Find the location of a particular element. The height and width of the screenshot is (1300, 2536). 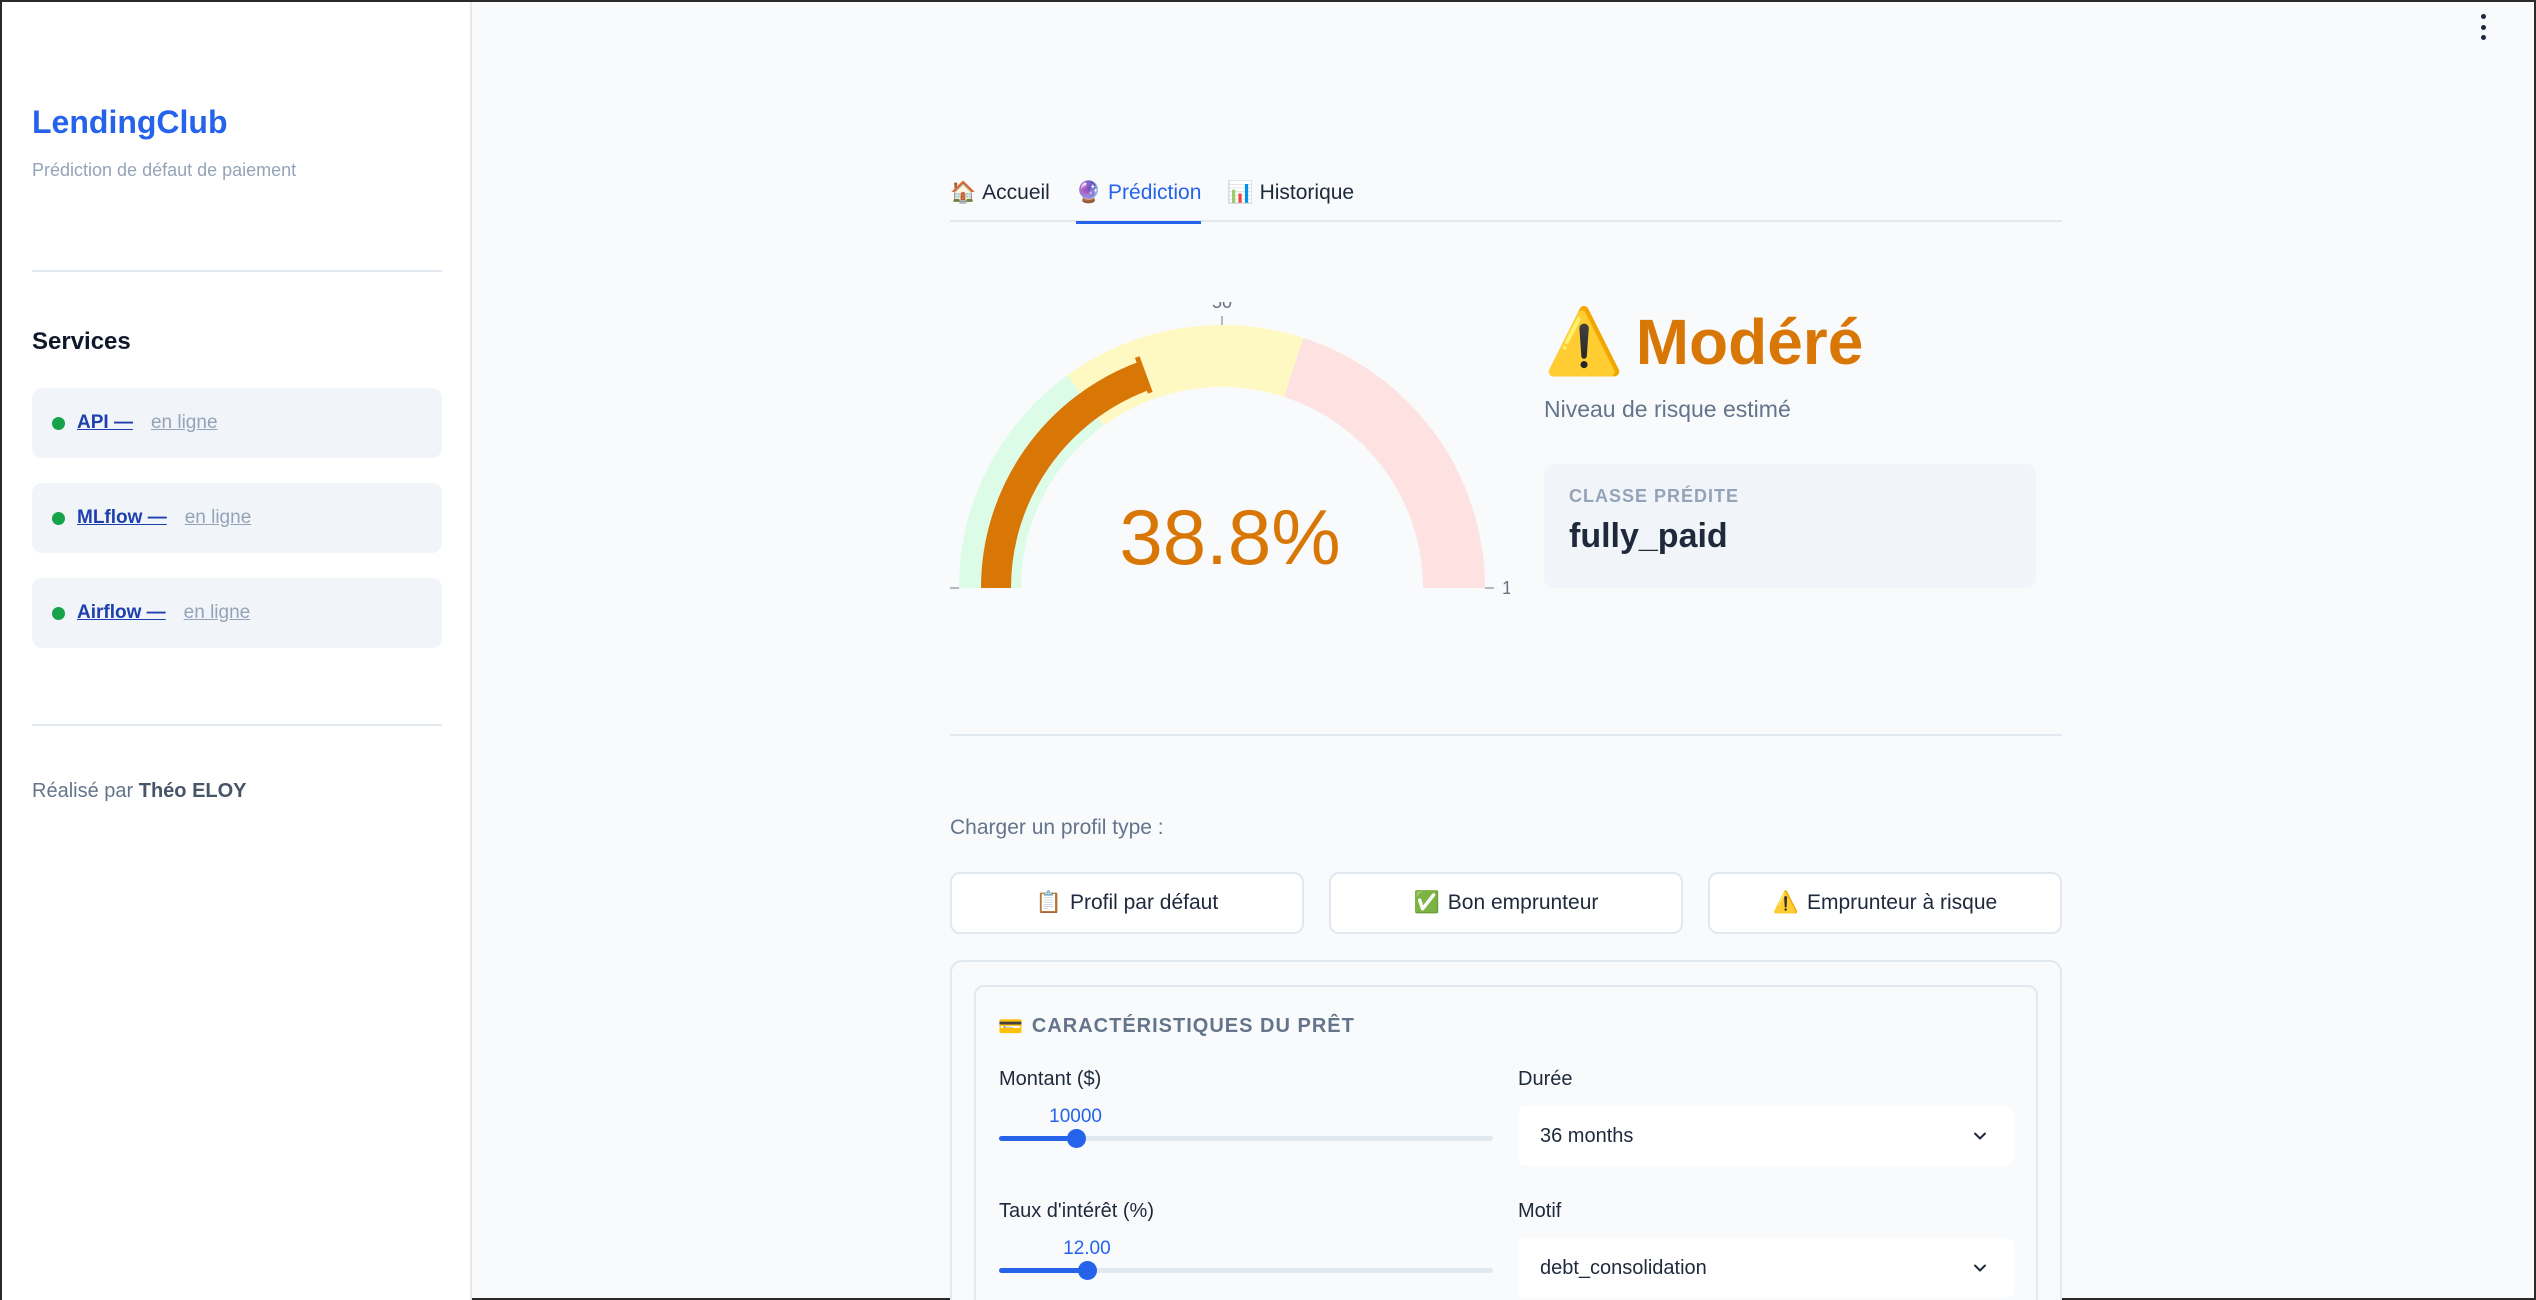

section-title: 💳 CARACTÉRISTIQUES DU PRÊT is located at coordinates (1176, 1026).